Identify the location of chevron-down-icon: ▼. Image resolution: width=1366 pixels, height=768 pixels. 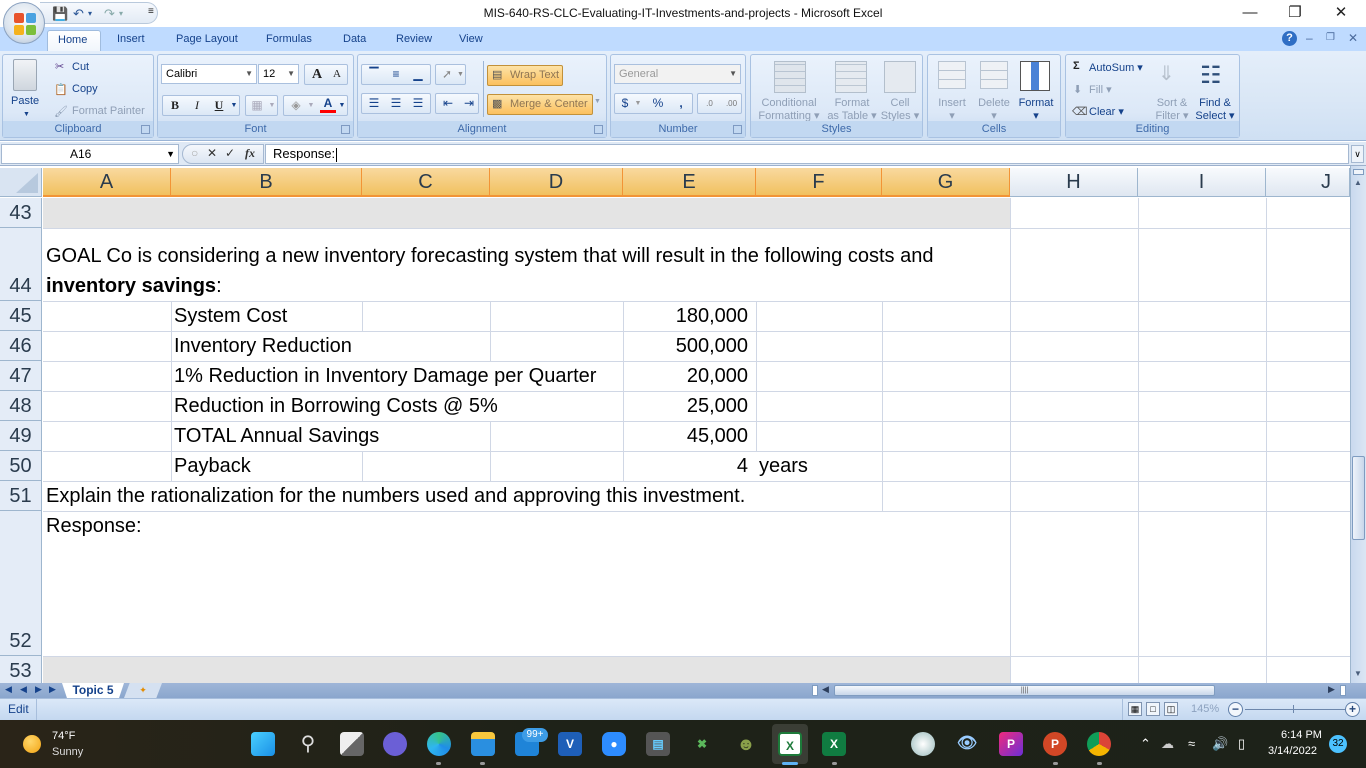
(170, 154).